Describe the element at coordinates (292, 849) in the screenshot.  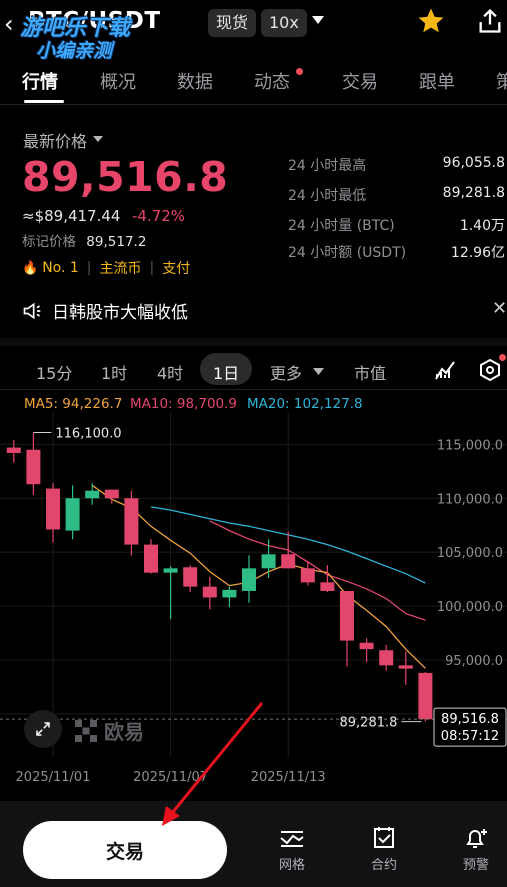
I see `grid-button: 网格` at that location.